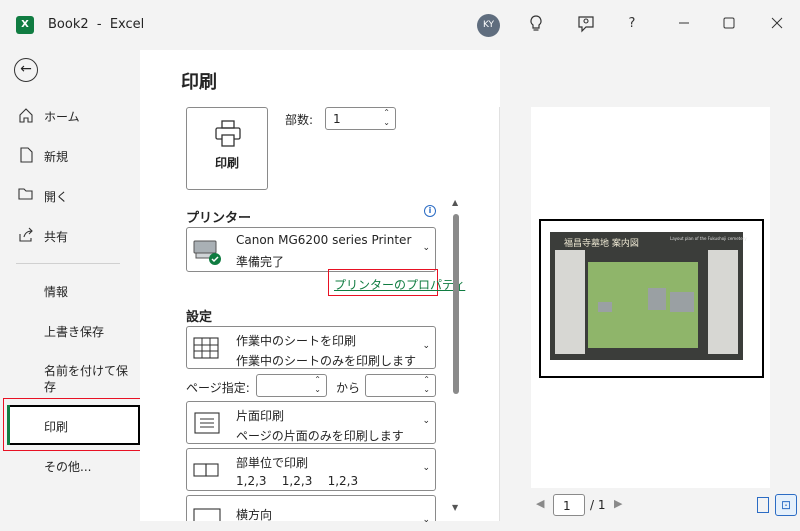  Describe the element at coordinates (786, 505) in the screenshot. I see `zoom-to-page-icon: ⊡` at that location.